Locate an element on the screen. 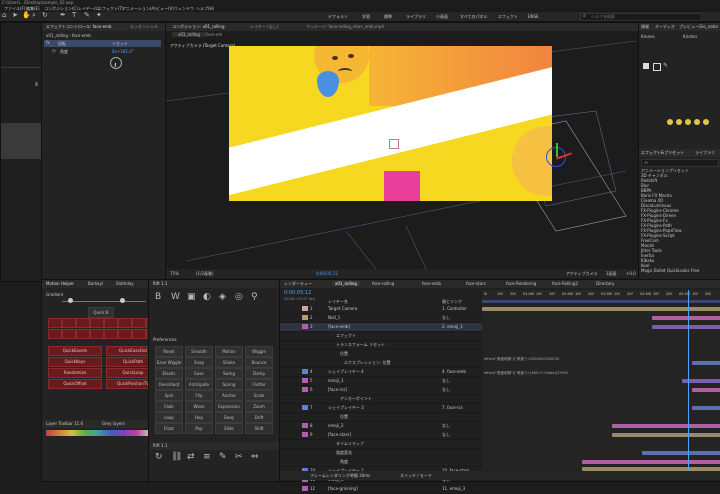 The image size is (720, 494). effect-row: fx 回転 リセット is located at coordinates (102, 43).